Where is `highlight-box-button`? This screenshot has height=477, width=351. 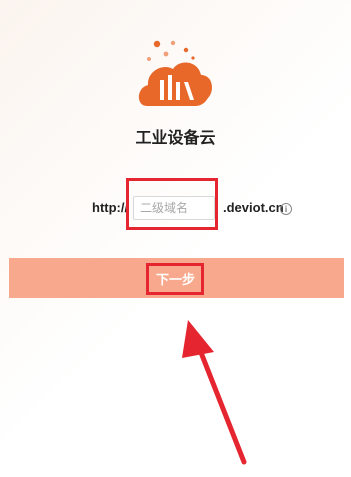 highlight-box-button is located at coordinates (175, 279).